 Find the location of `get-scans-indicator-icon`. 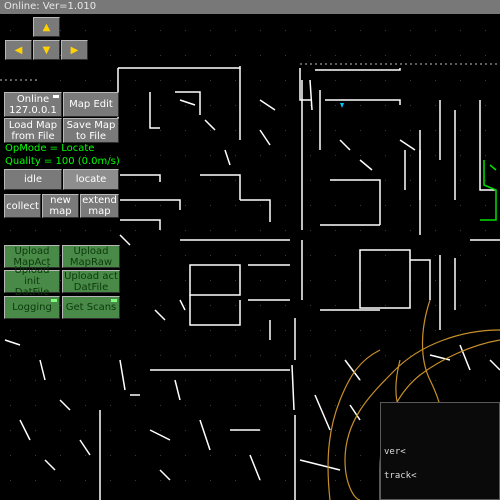

get-scans-indicator-icon is located at coordinates (114, 300).